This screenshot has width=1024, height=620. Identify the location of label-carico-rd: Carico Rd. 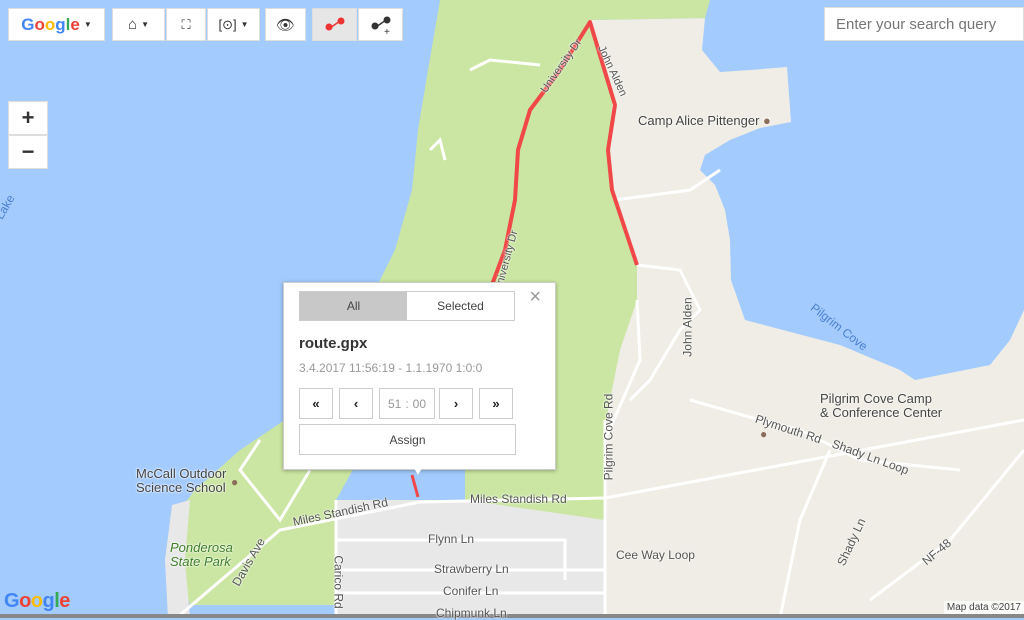
(338, 582).